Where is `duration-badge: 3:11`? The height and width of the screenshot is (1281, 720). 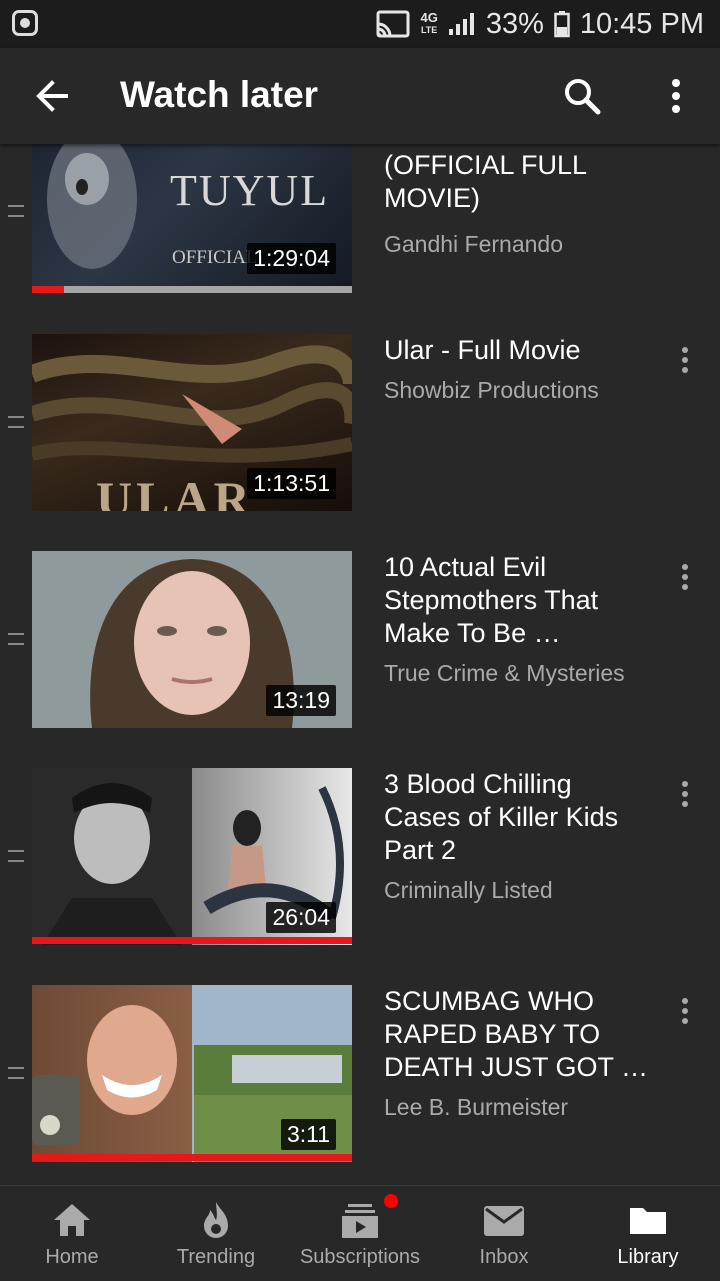 duration-badge: 3:11 is located at coordinates (308, 1134).